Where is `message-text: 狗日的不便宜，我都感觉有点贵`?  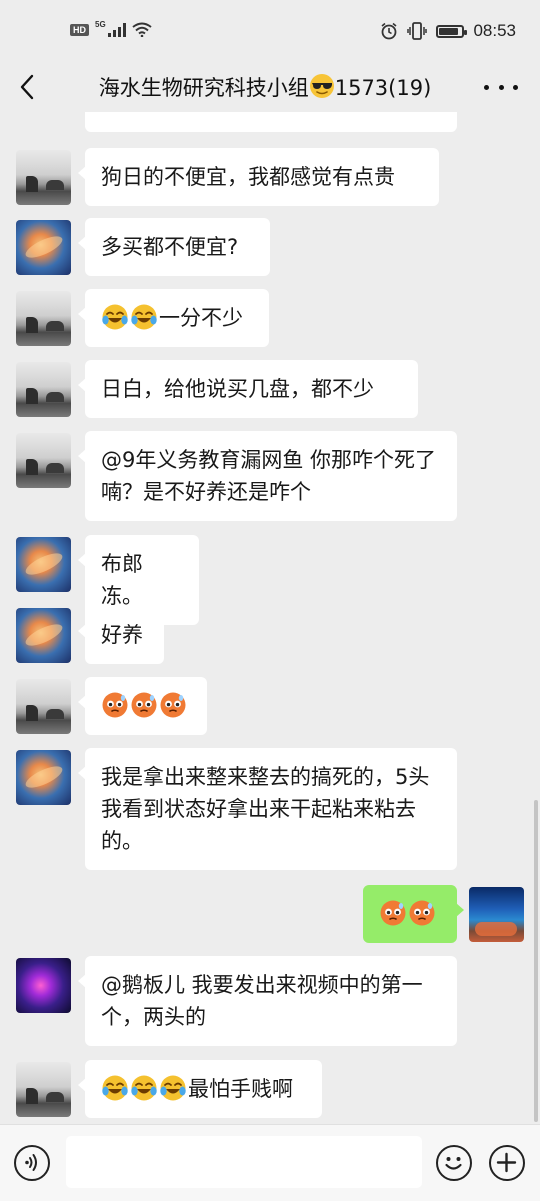
message-text: 狗日的不便宜，我都感觉有点贵 is located at coordinates (248, 177).